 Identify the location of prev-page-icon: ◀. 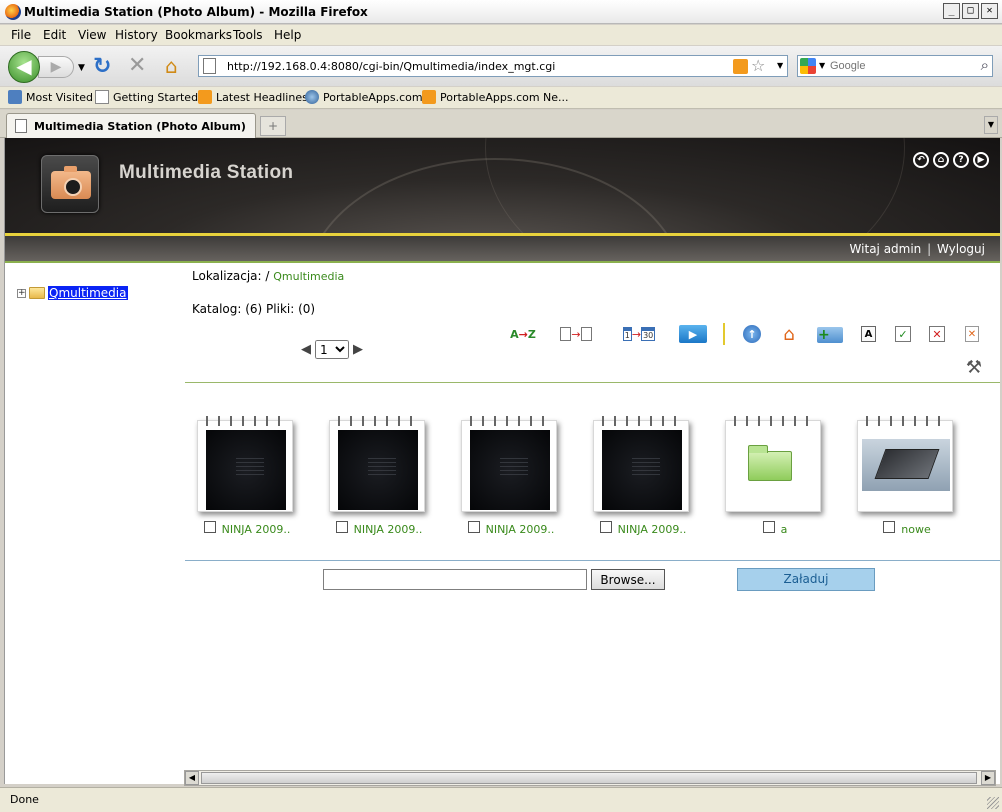
(306, 349).